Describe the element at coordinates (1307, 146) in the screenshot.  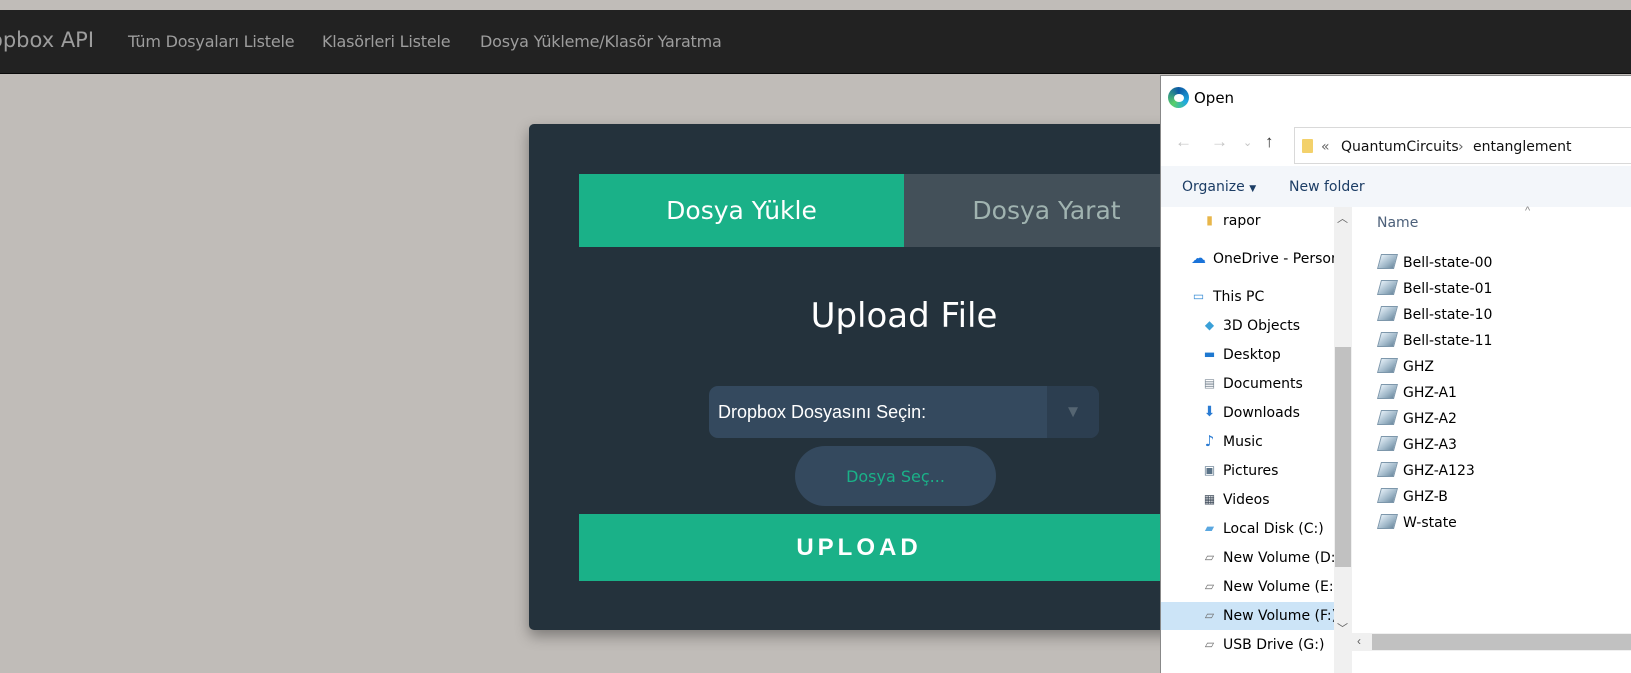
I see `folder-icon` at that location.